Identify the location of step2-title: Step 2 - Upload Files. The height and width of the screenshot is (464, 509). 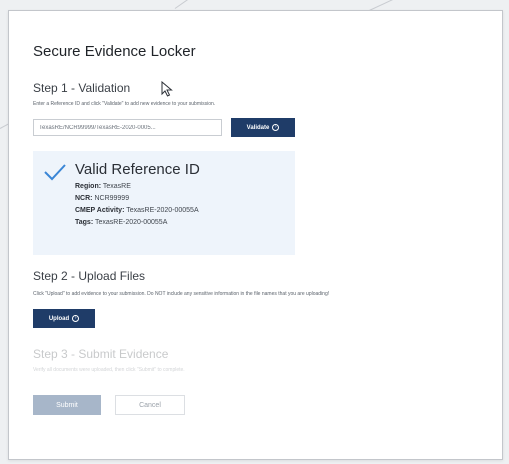
(89, 276).